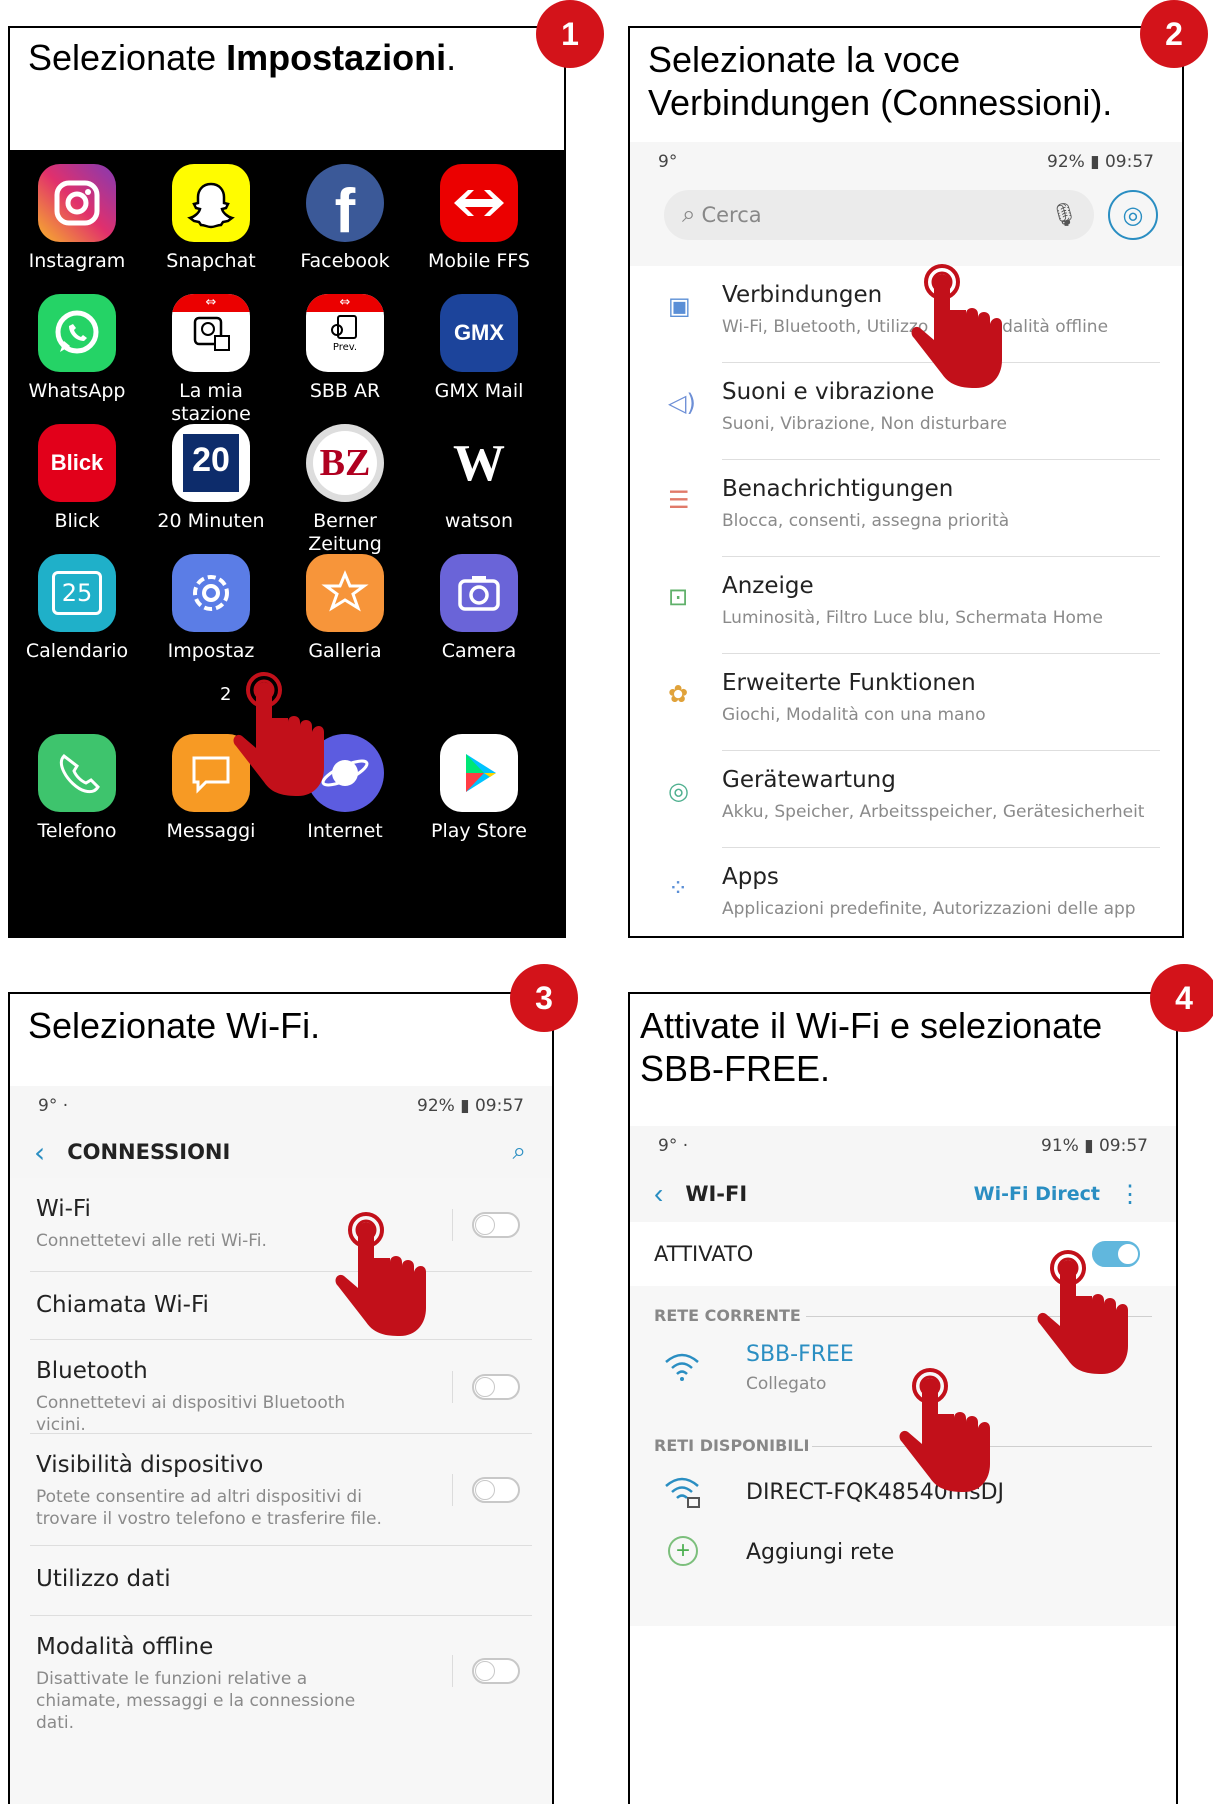  What do you see at coordinates (77, 391) in the screenshot?
I see `app-label: WhatsApp` at bounding box center [77, 391].